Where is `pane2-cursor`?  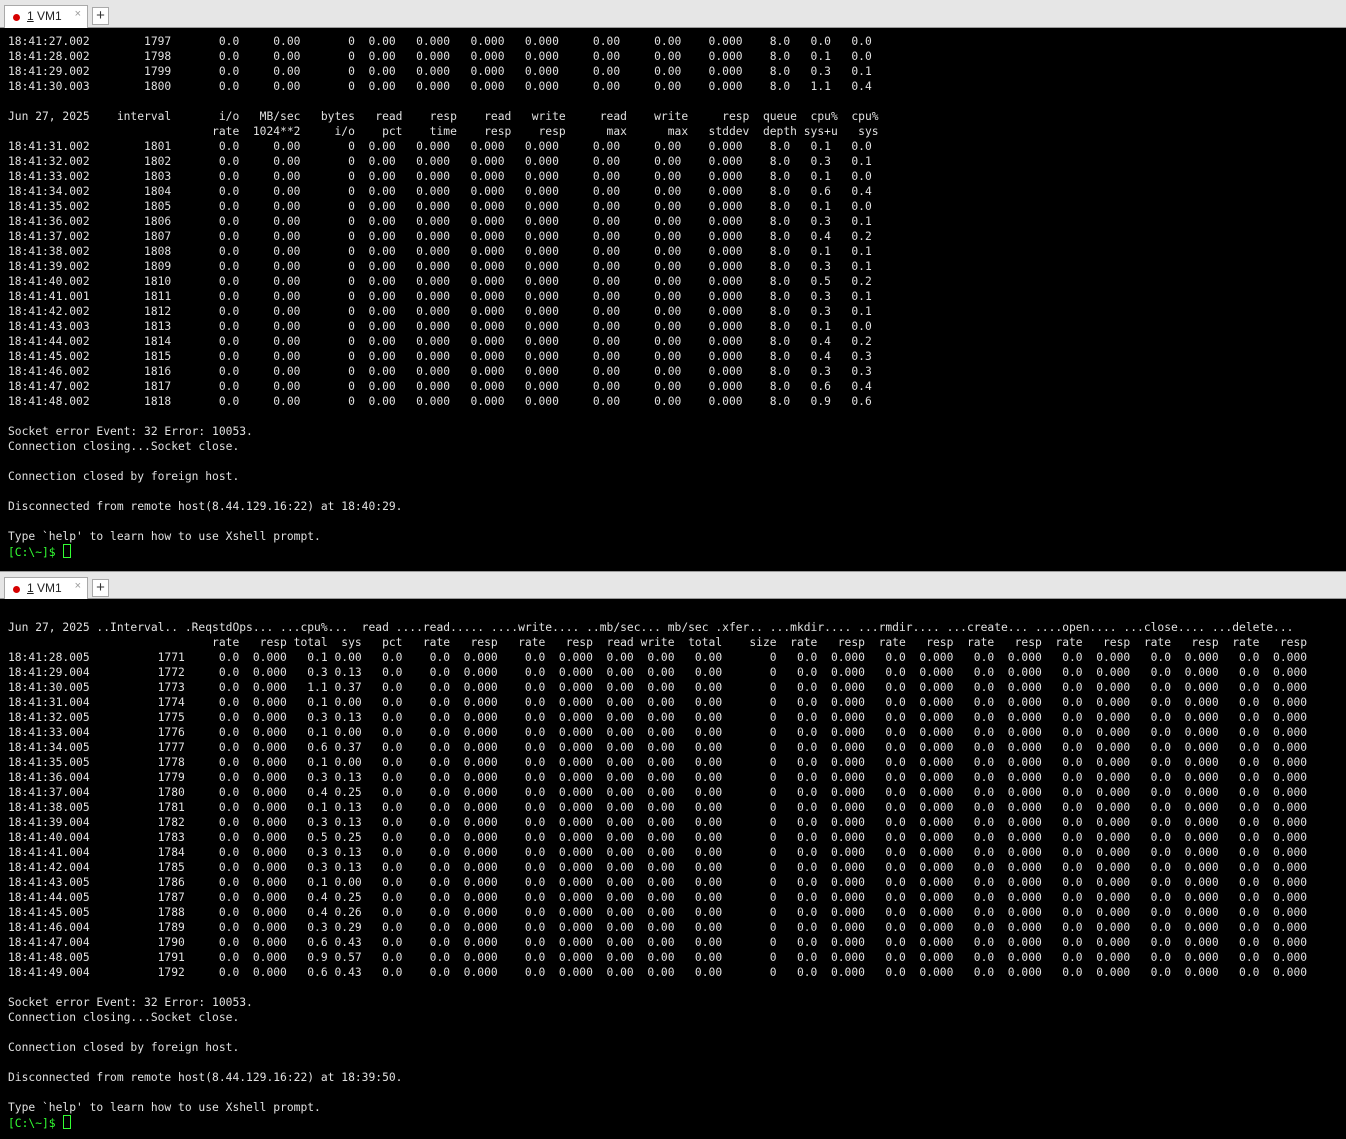 pane2-cursor is located at coordinates (67, 1122).